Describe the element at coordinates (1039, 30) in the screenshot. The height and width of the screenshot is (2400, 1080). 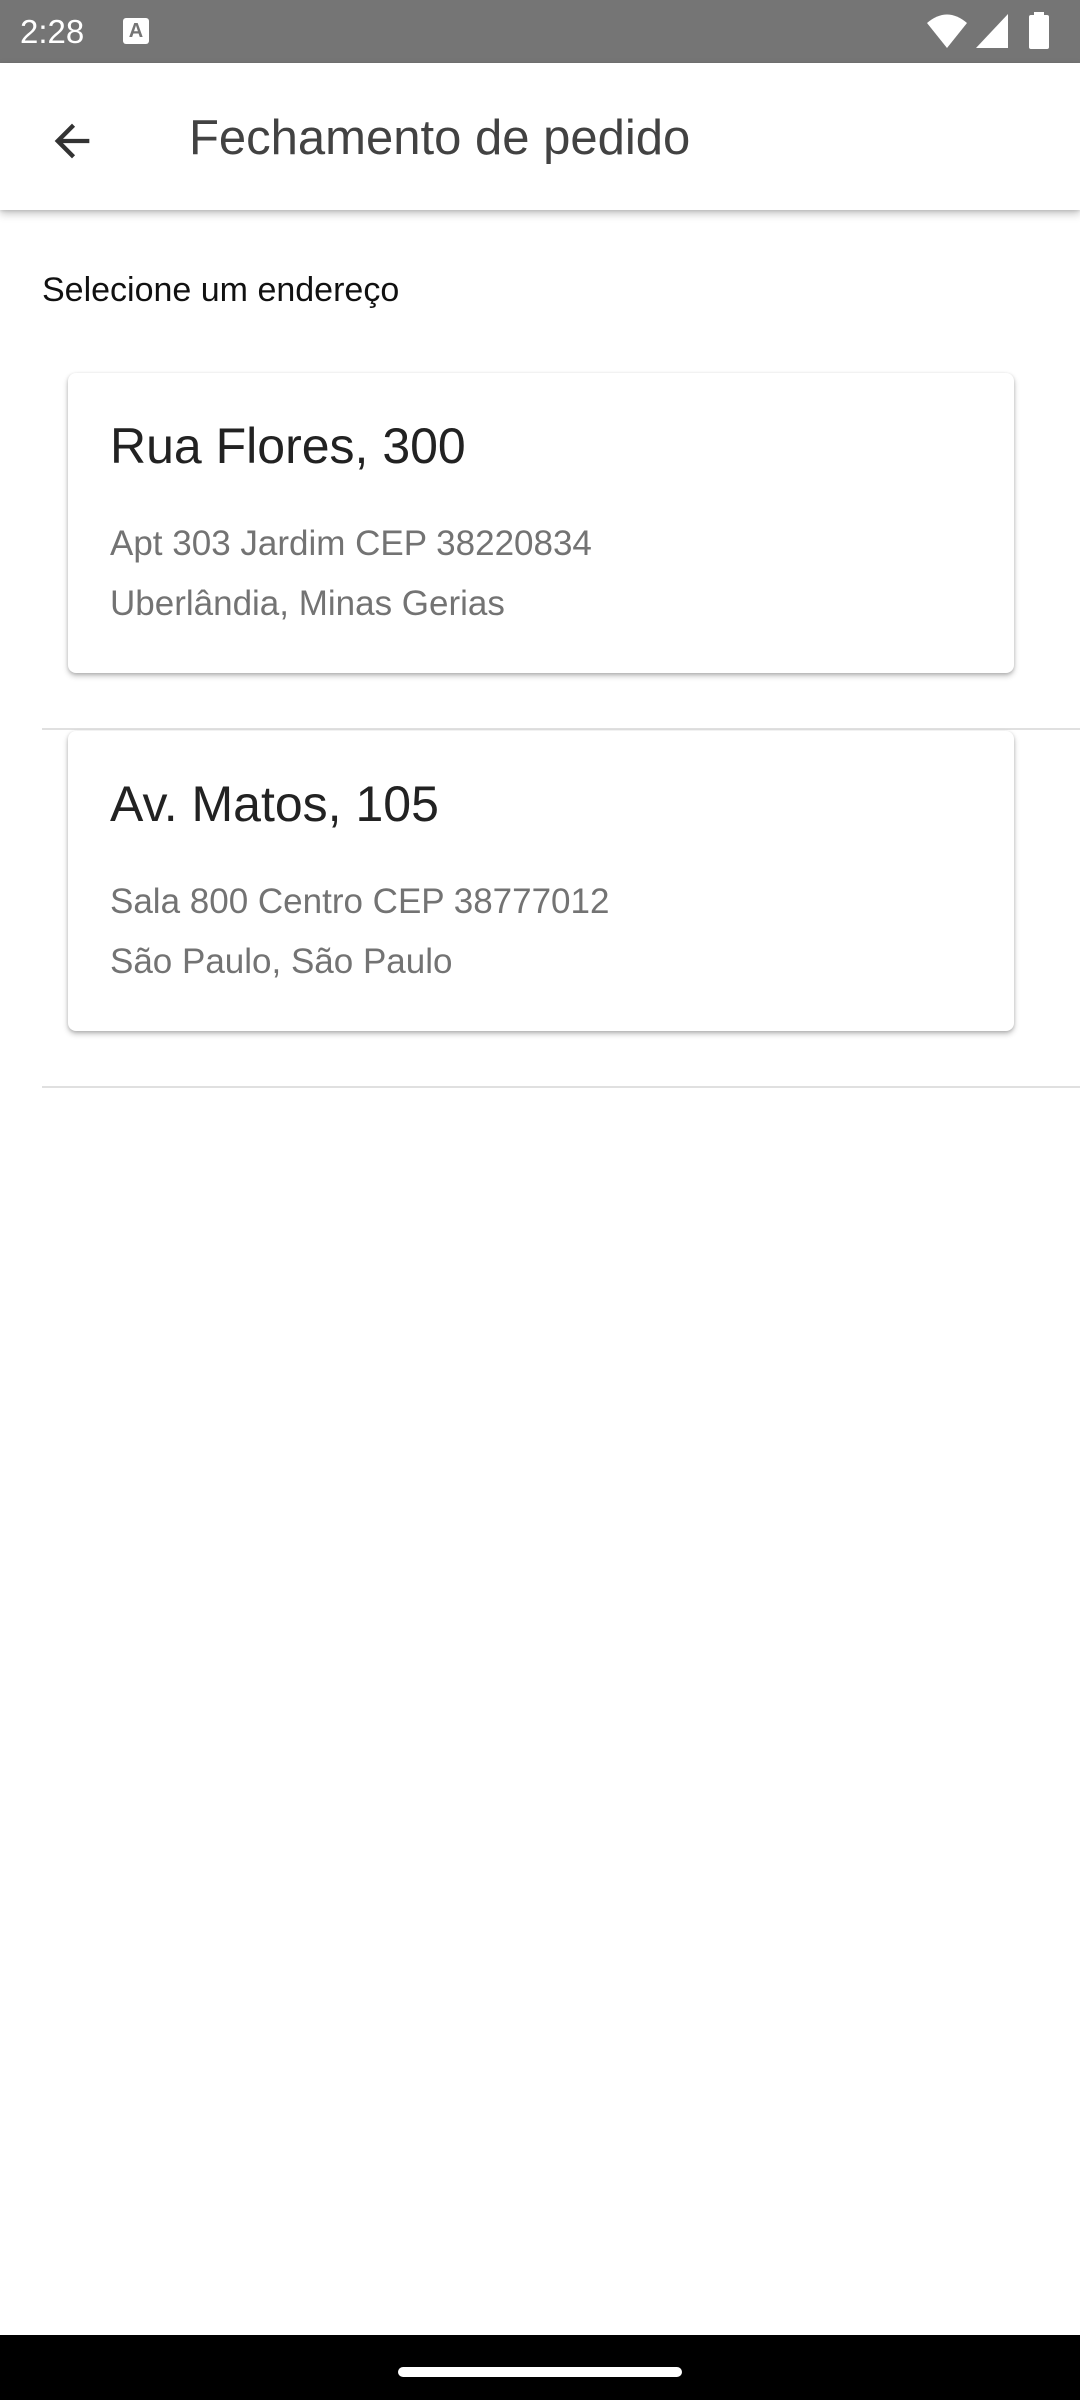
I see `battery-icon` at that location.